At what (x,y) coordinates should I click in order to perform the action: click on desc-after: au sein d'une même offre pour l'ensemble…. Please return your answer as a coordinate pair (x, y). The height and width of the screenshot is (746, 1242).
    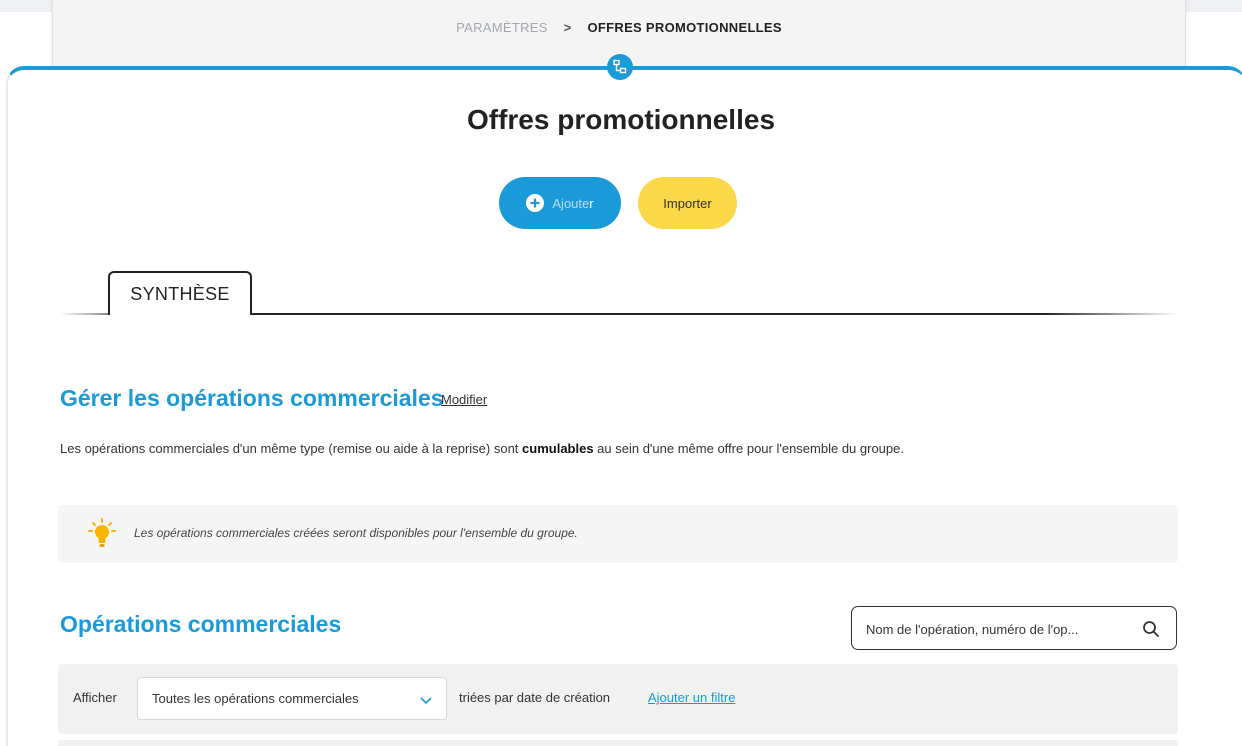
    Looking at the image, I should click on (748, 448).